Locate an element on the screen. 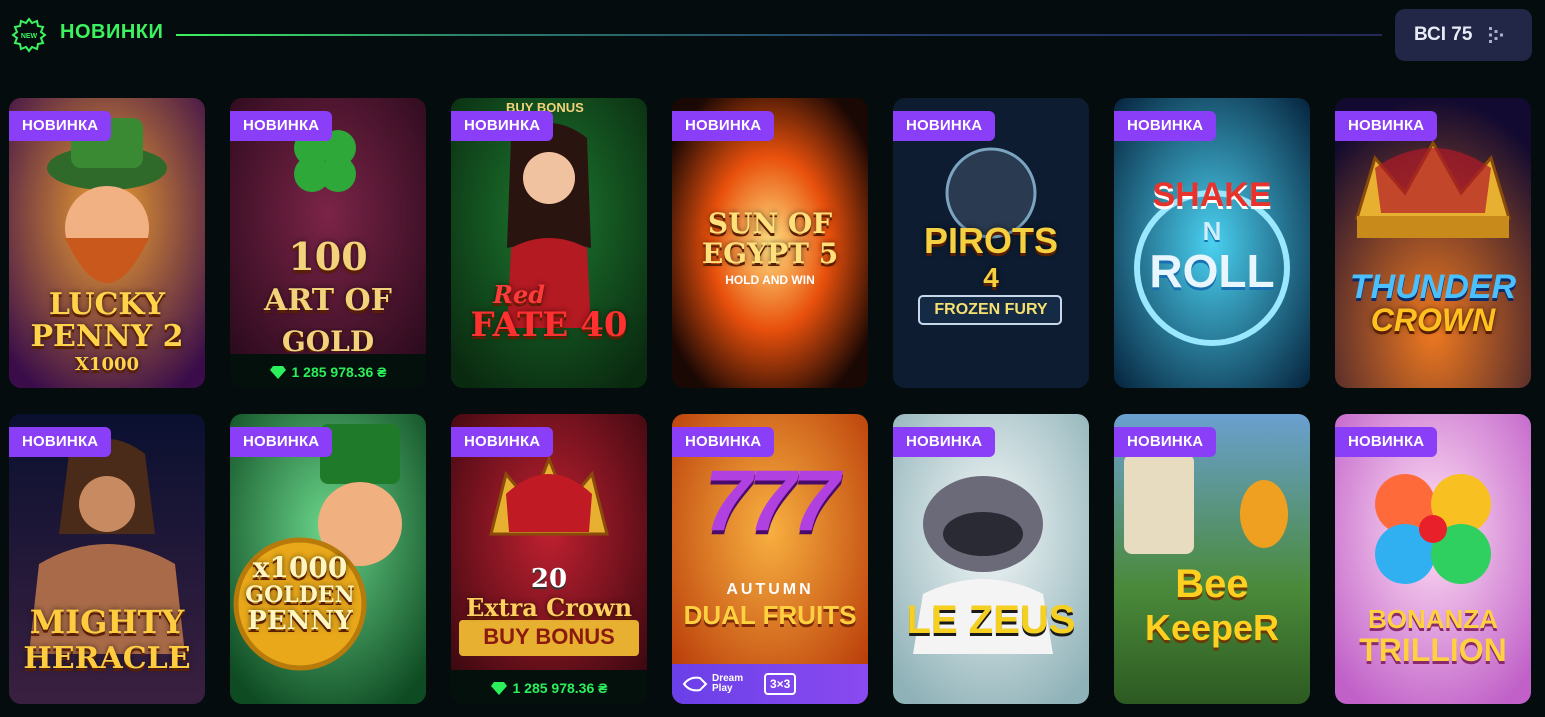  section-title: НОВИНКИ is located at coordinates (112, 32).